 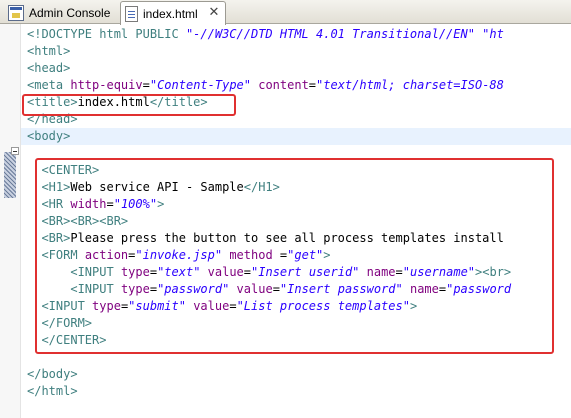 I want to click on code-token: <meta, so click(x=49, y=85).